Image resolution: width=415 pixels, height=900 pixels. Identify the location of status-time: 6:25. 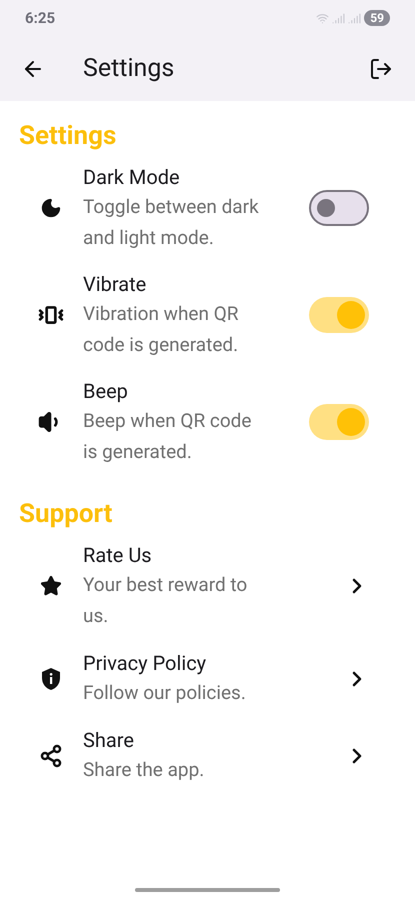
(40, 18).